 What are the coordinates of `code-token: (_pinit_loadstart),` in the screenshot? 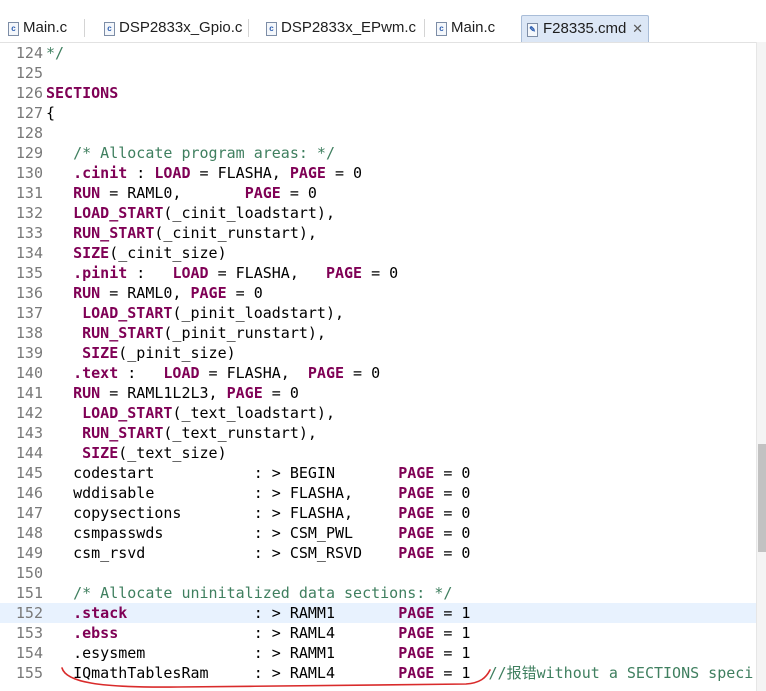 It's located at (258, 313).